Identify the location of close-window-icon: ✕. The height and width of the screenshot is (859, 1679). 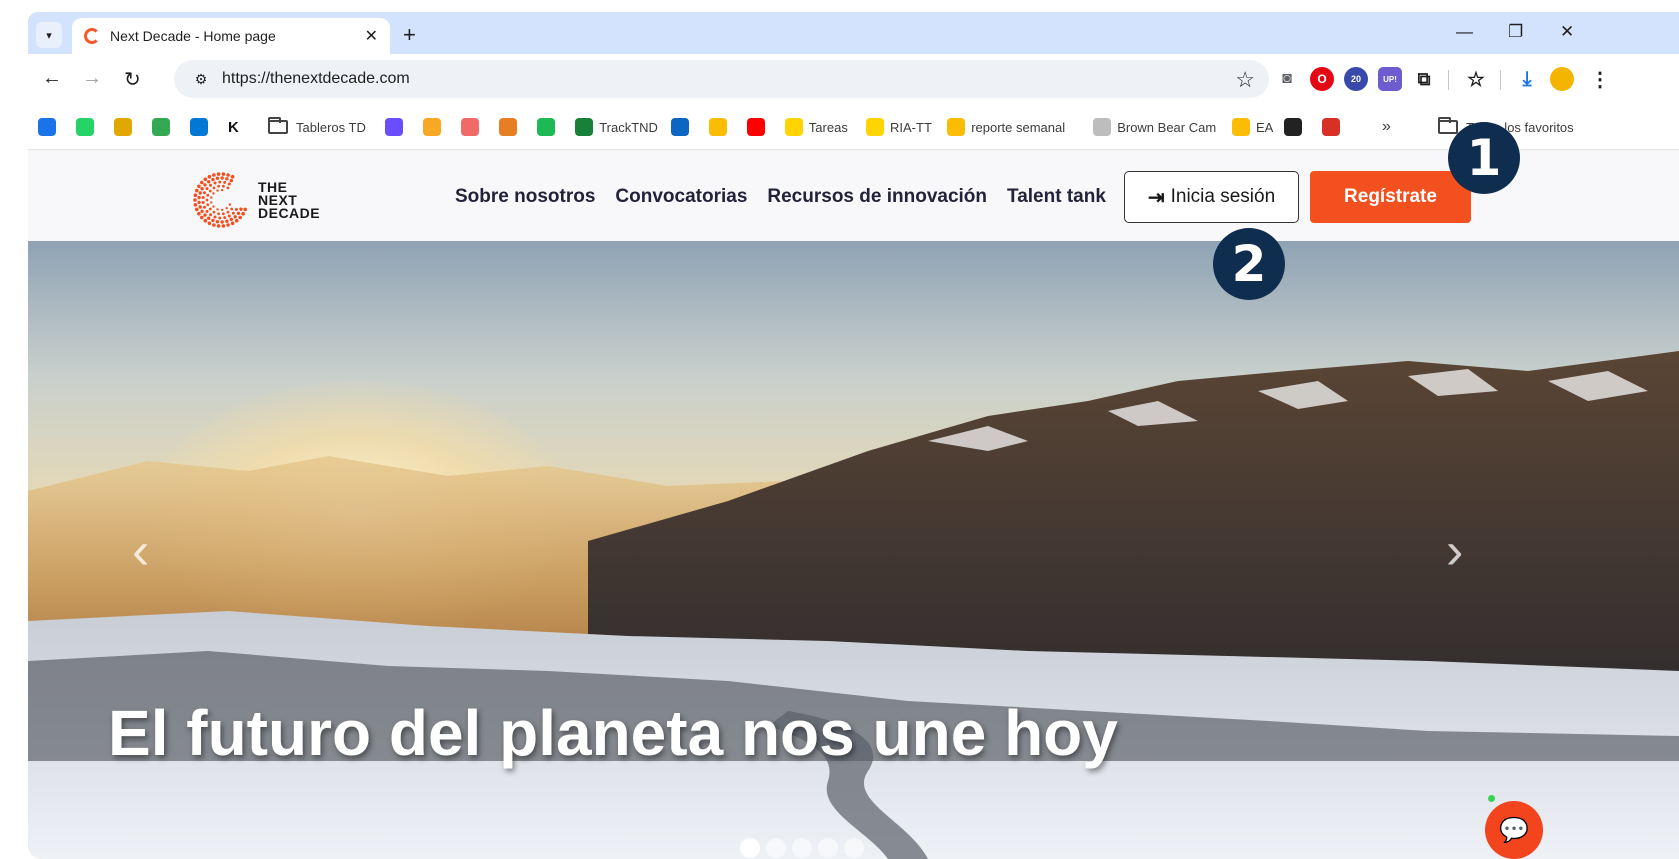
(1567, 32).